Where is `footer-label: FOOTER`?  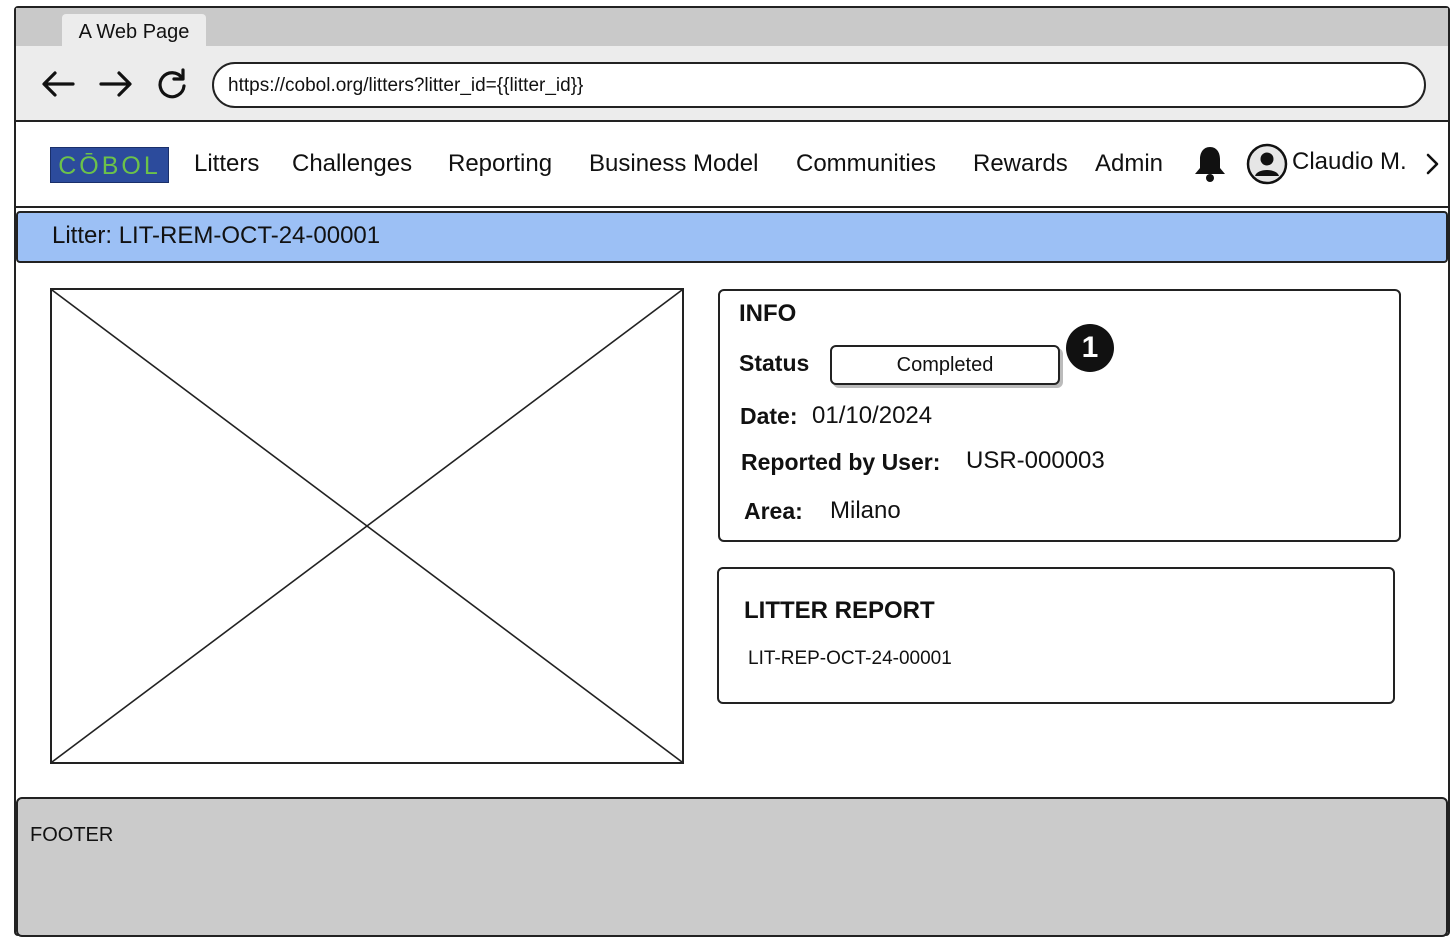 footer-label: FOOTER is located at coordinates (72, 835).